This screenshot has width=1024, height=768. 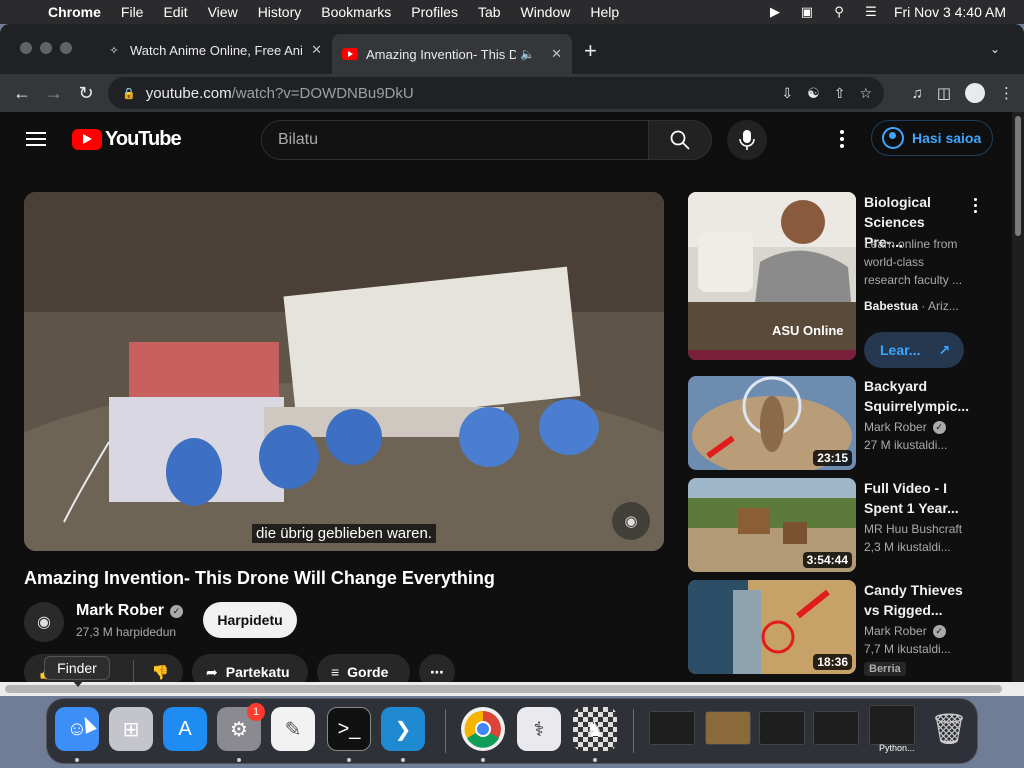 I want to click on audio-playing-icon: 🔈, so click(x=527, y=54).